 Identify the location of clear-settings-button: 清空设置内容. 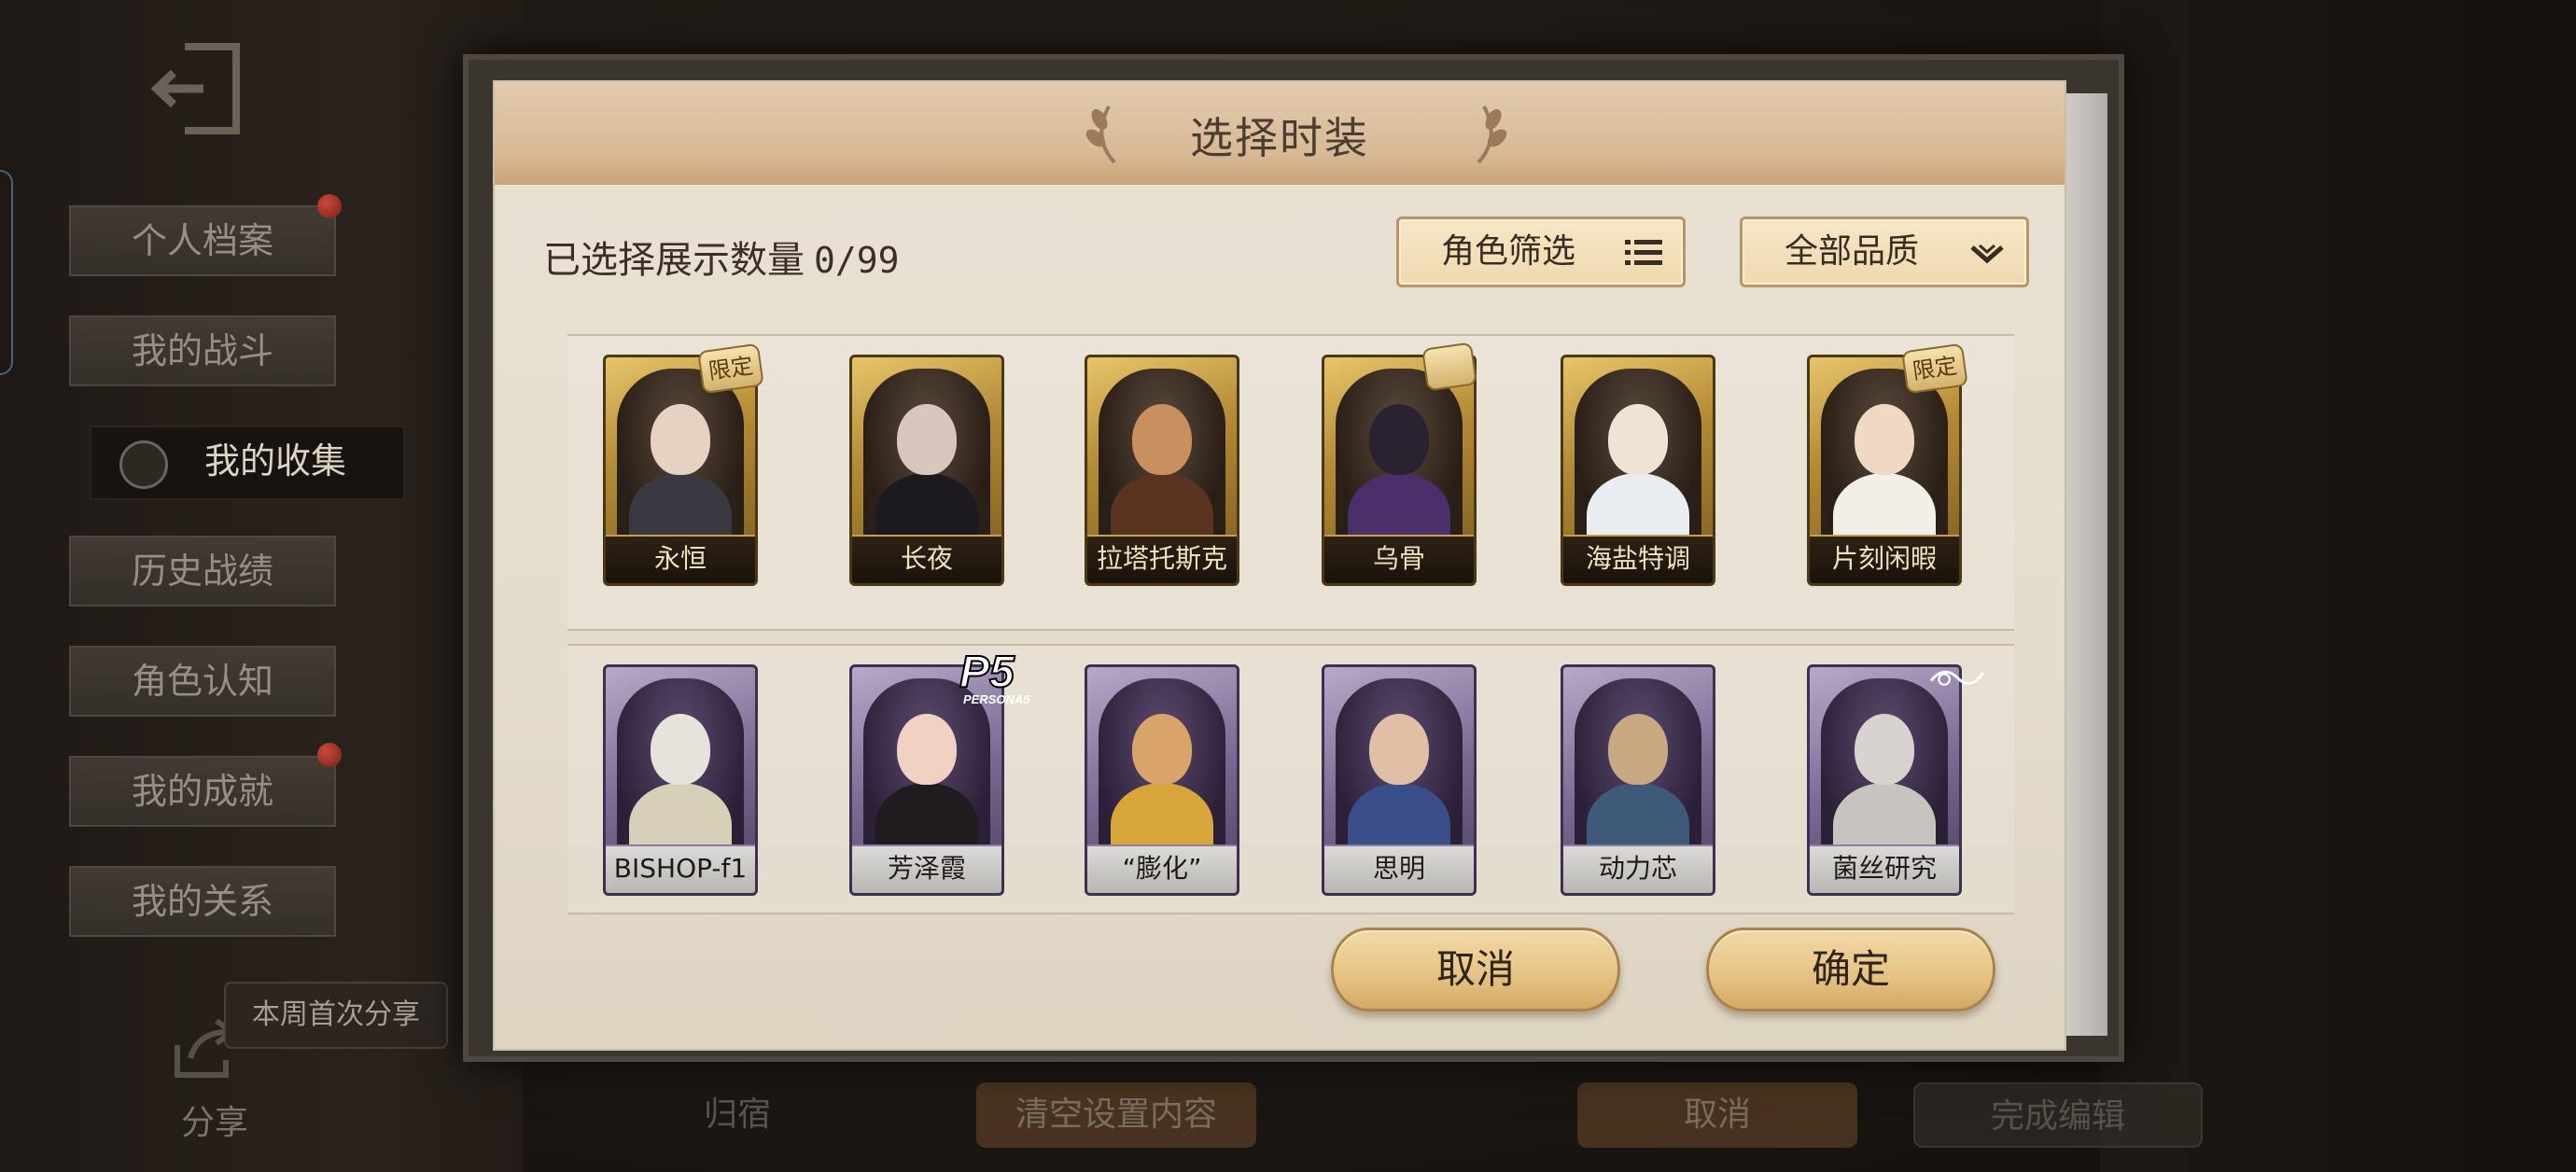
(1116, 1115).